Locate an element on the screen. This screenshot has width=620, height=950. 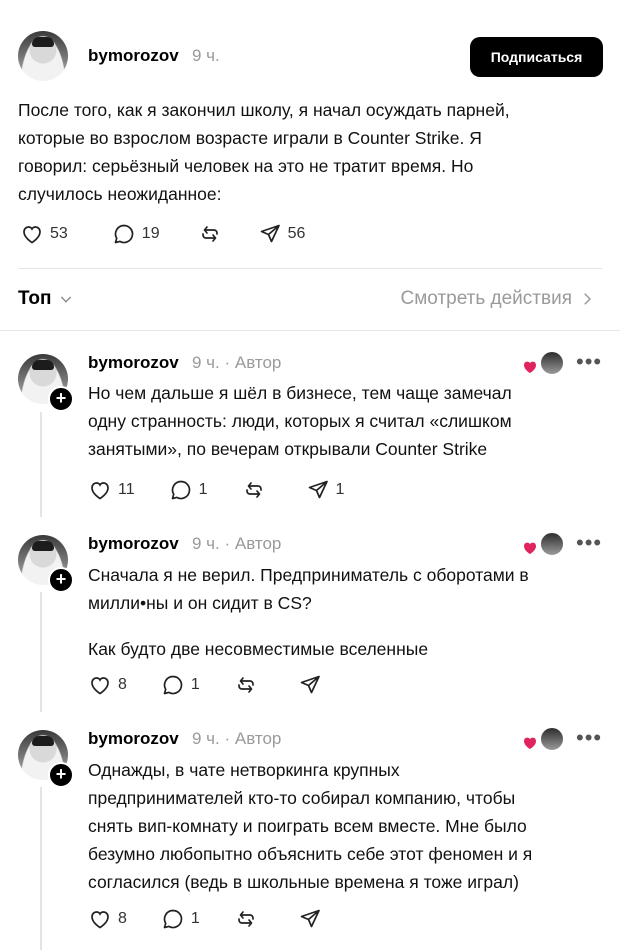
post-actions: 53 19 56 is located at coordinates (179, 234).